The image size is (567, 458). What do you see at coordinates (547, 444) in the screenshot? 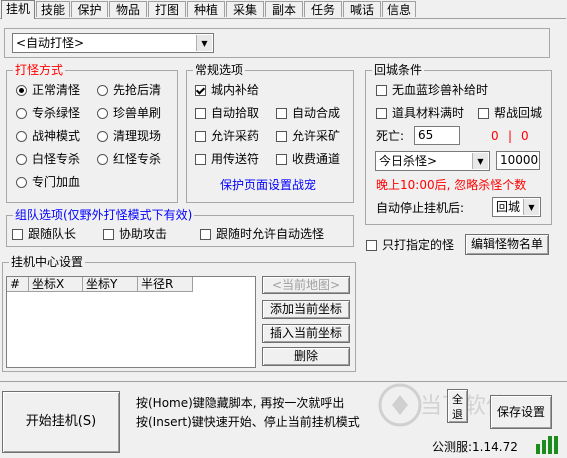
I see `signal-icon` at bounding box center [547, 444].